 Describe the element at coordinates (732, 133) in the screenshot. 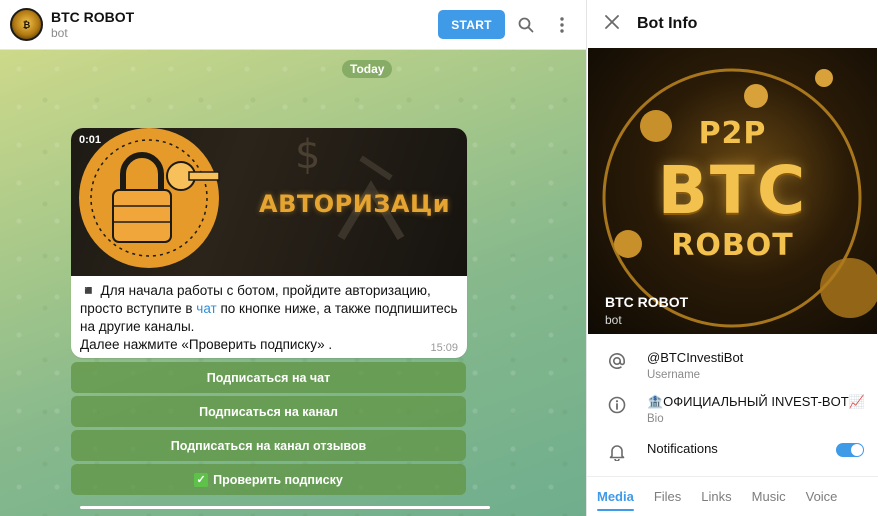

I see `cover-line-p2p: P2P` at that location.